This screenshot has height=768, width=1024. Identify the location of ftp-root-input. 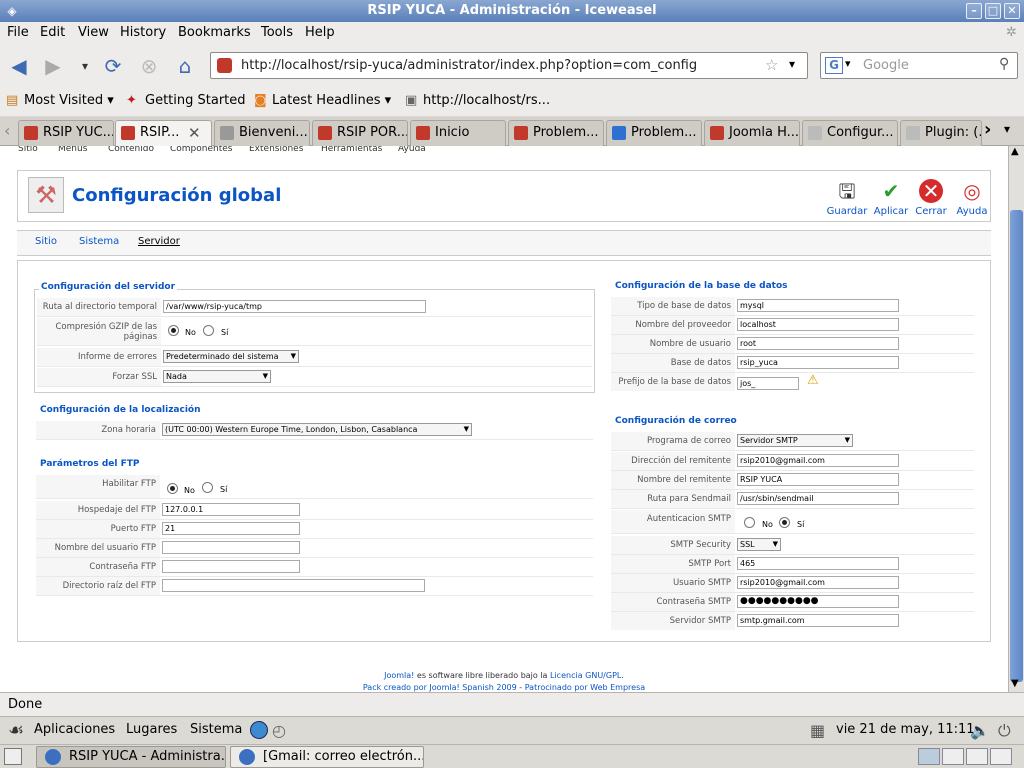
(293, 585).